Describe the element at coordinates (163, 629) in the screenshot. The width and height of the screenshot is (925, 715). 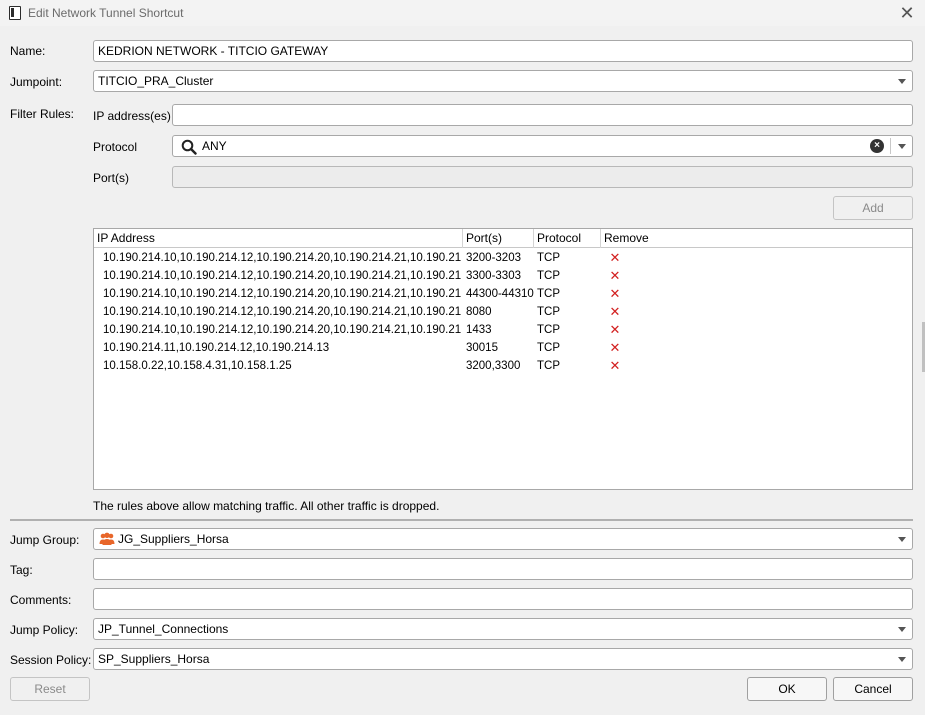
I see `jump-policy-value: JP_Tunnel_Connections` at that location.